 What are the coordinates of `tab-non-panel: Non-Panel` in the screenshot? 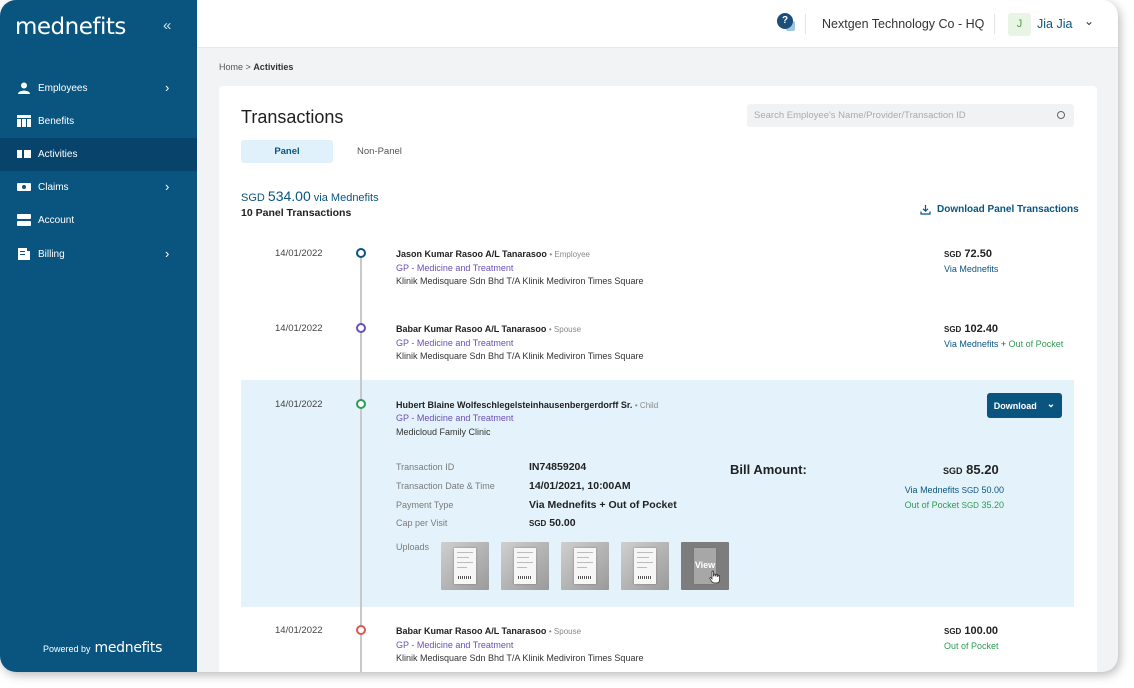 It's located at (379, 151).